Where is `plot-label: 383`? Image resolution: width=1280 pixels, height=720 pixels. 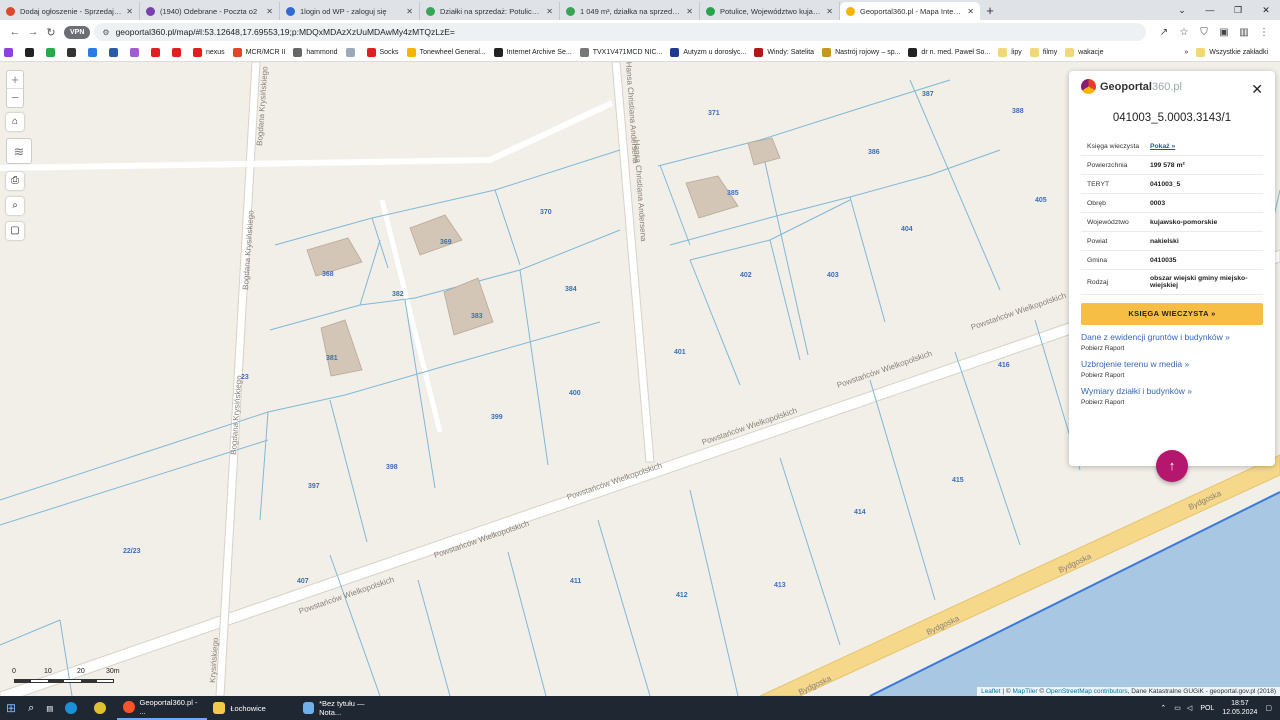
plot-label: 383 is located at coordinates (477, 316).